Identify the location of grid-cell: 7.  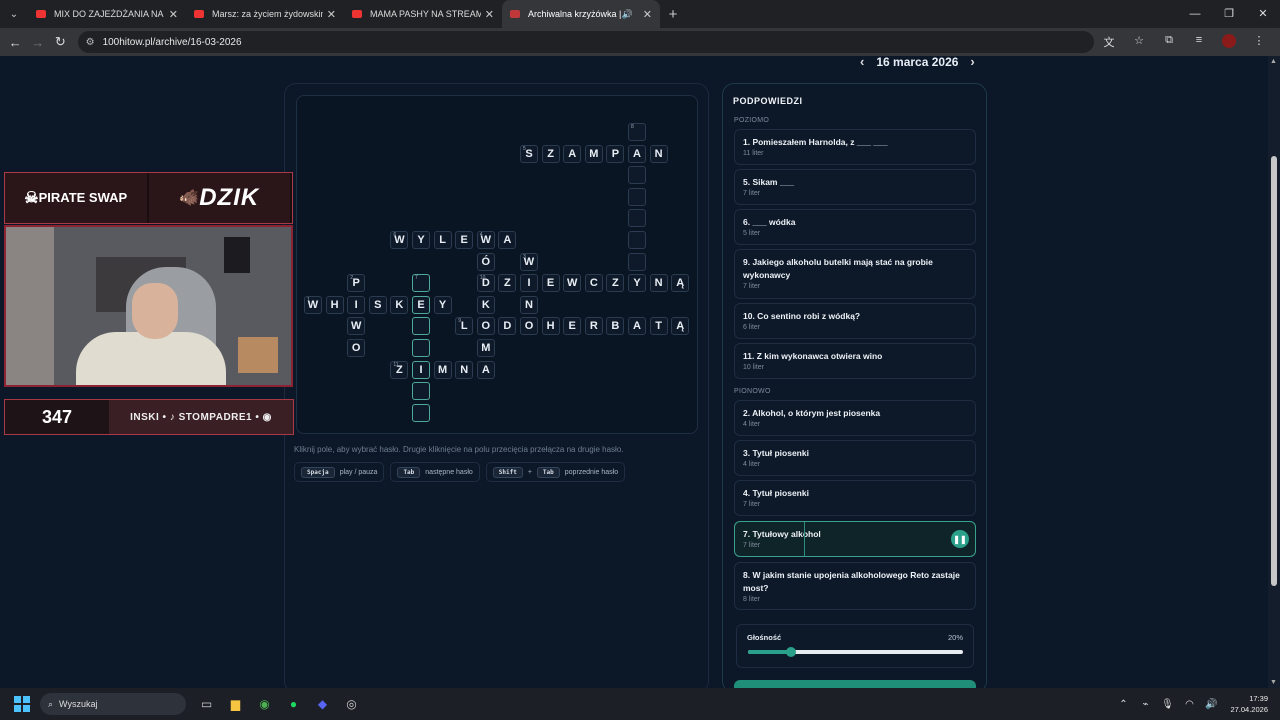
(421, 283).